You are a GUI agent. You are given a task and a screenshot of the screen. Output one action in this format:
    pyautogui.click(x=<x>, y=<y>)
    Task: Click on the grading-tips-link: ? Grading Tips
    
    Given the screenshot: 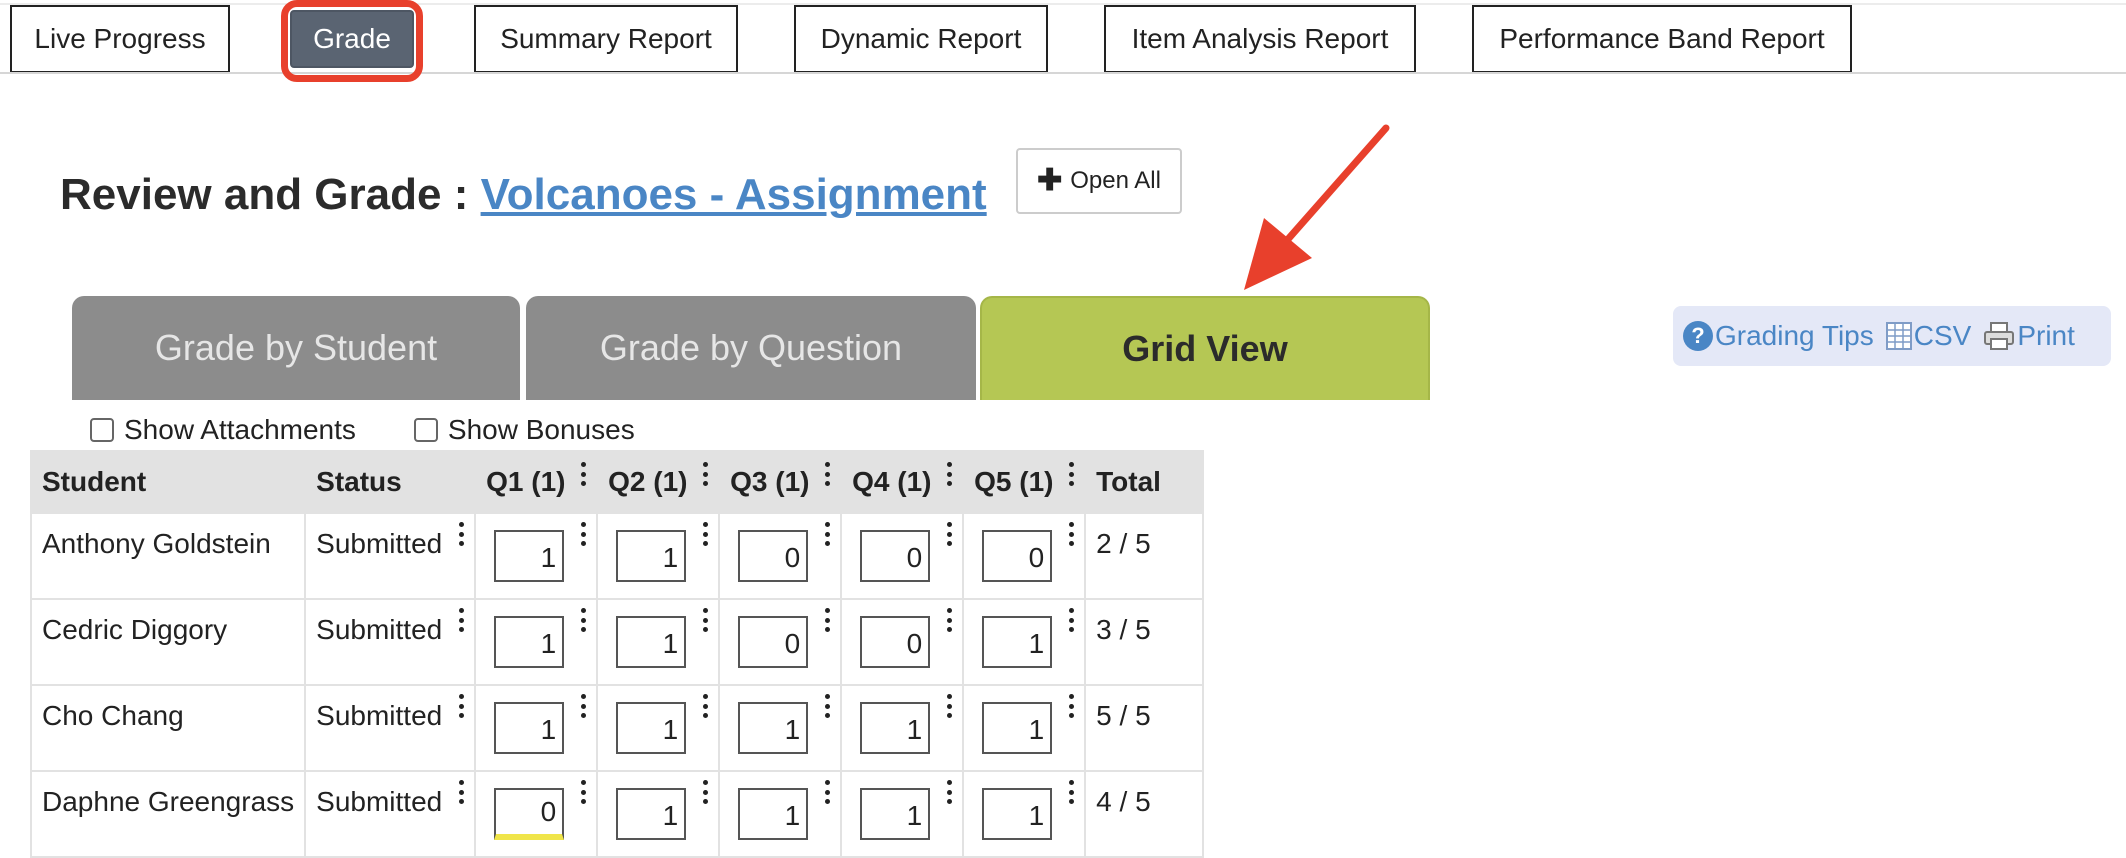 What is the action you would take?
    pyautogui.click(x=1778, y=336)
    